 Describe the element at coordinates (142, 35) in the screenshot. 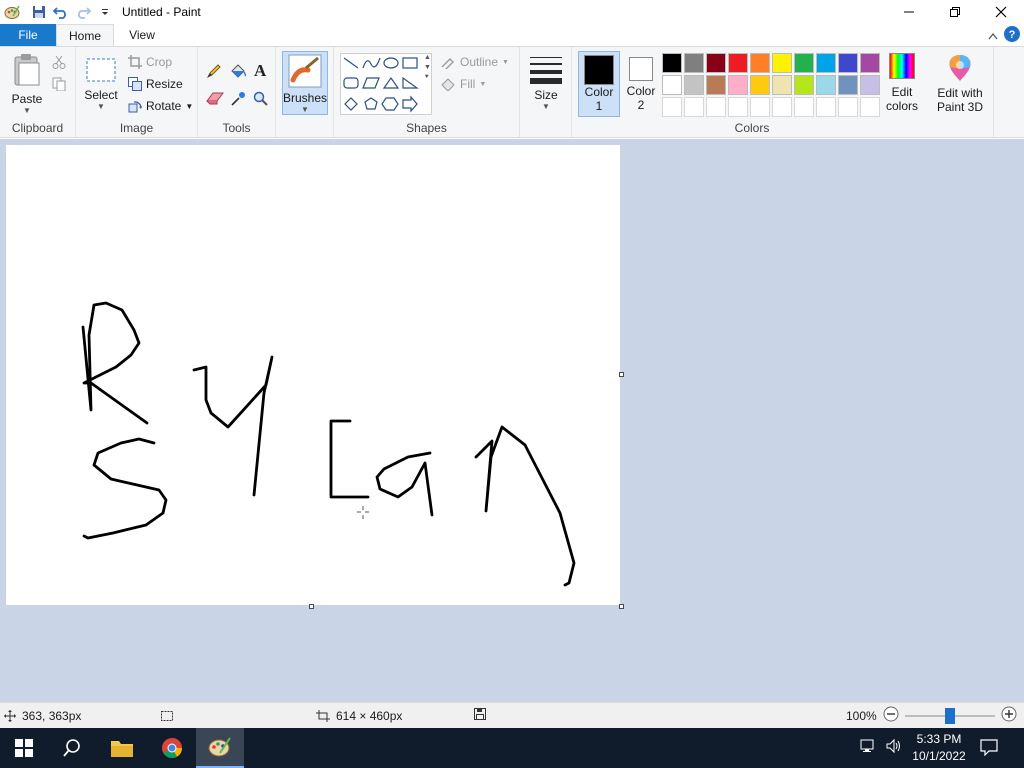

I see `tab-view: View` at that location.